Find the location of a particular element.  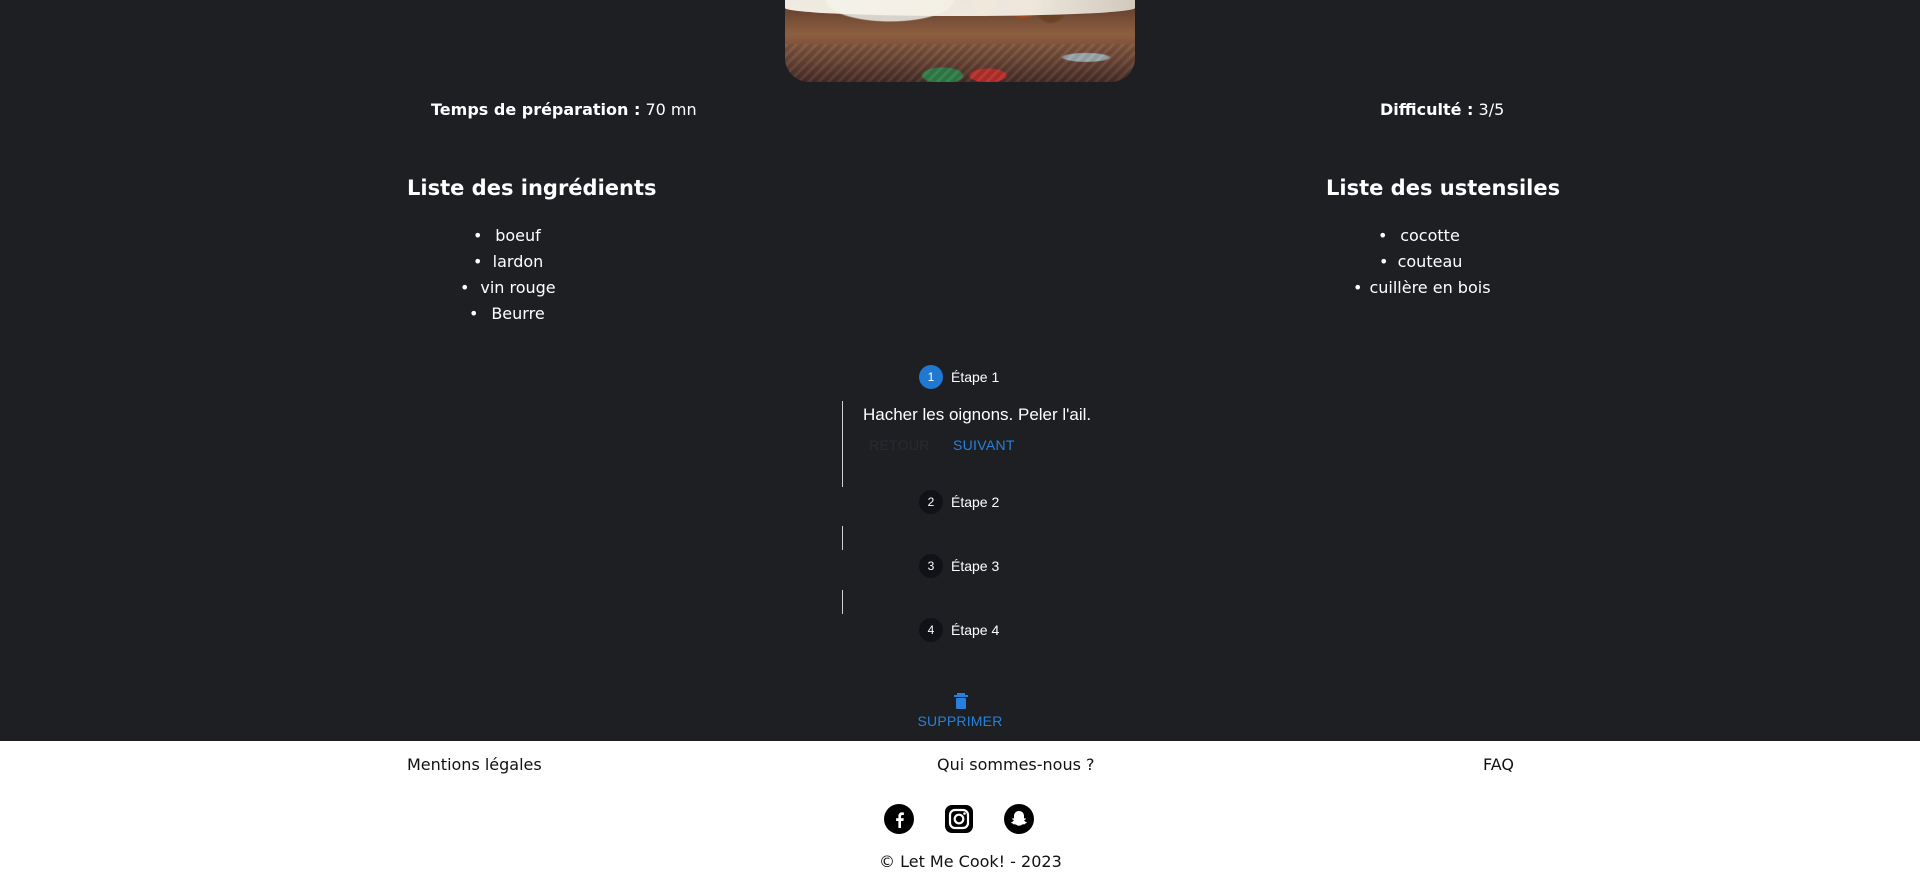

ustensiles-title: Liste des ustensiles is located at coordinates (1443, 188).